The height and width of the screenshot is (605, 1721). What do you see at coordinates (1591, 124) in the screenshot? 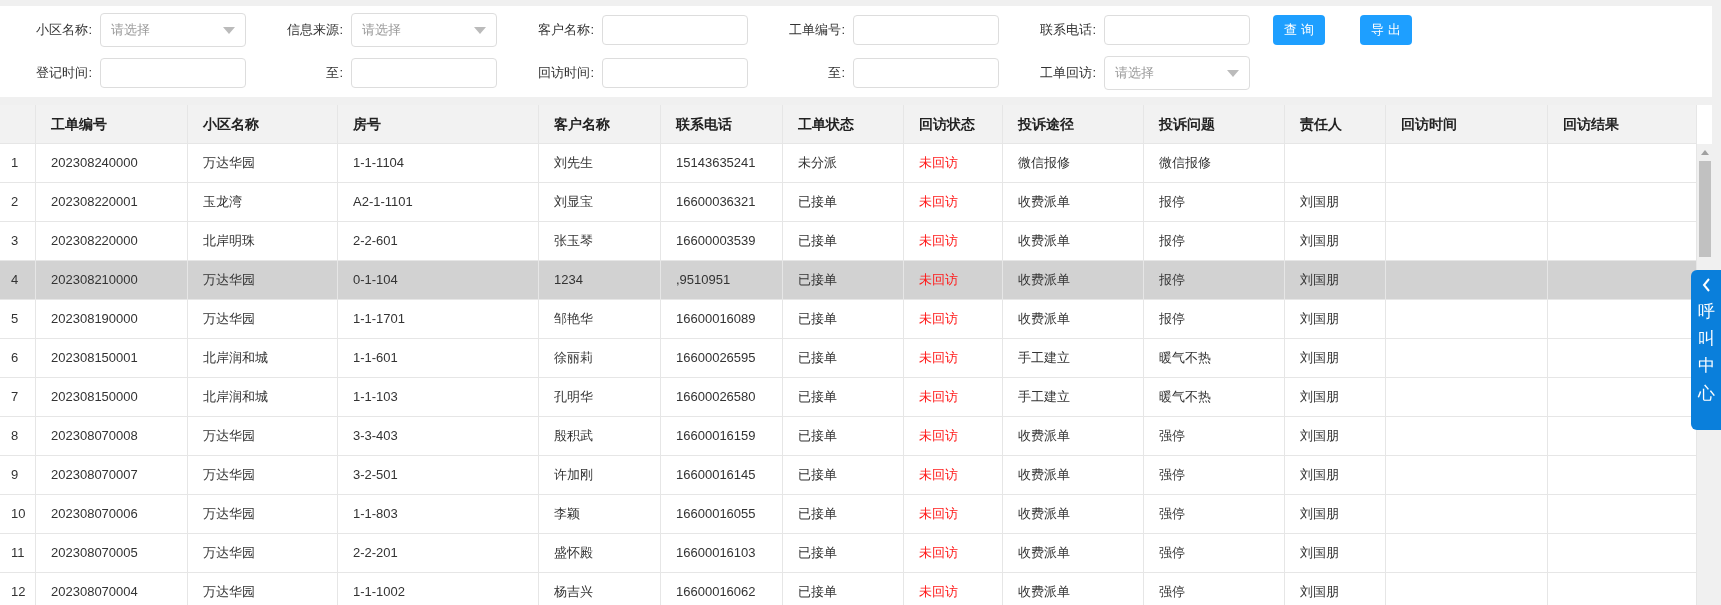
I see `column-header: 回访结果` at bounding box center [1591, 124].